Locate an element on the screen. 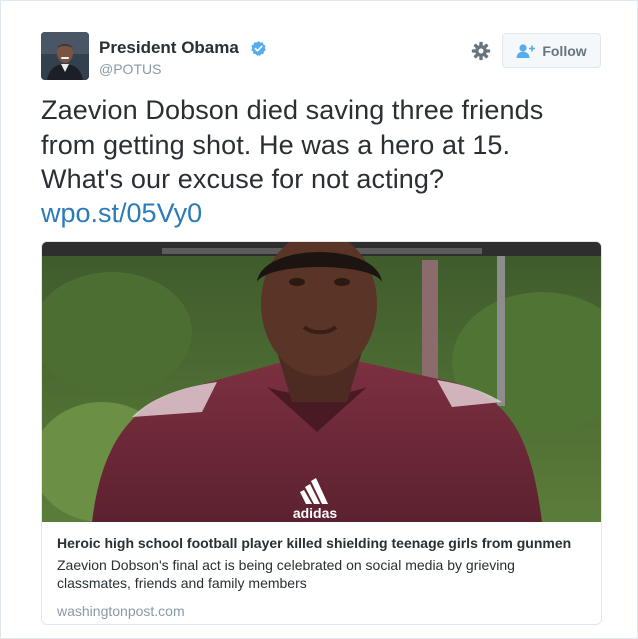 The width and height of the screenshot is (638, 639). author-name: President Obama is located at coordinates (169, 48).